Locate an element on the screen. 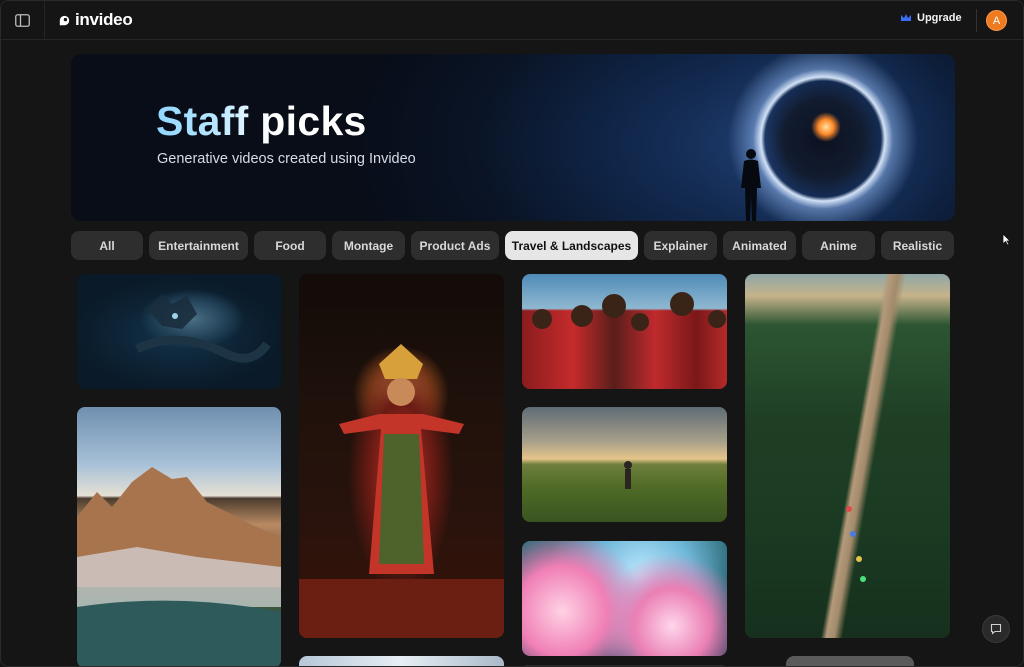  category-chip-food: Food is located at coordinates (290, 245).